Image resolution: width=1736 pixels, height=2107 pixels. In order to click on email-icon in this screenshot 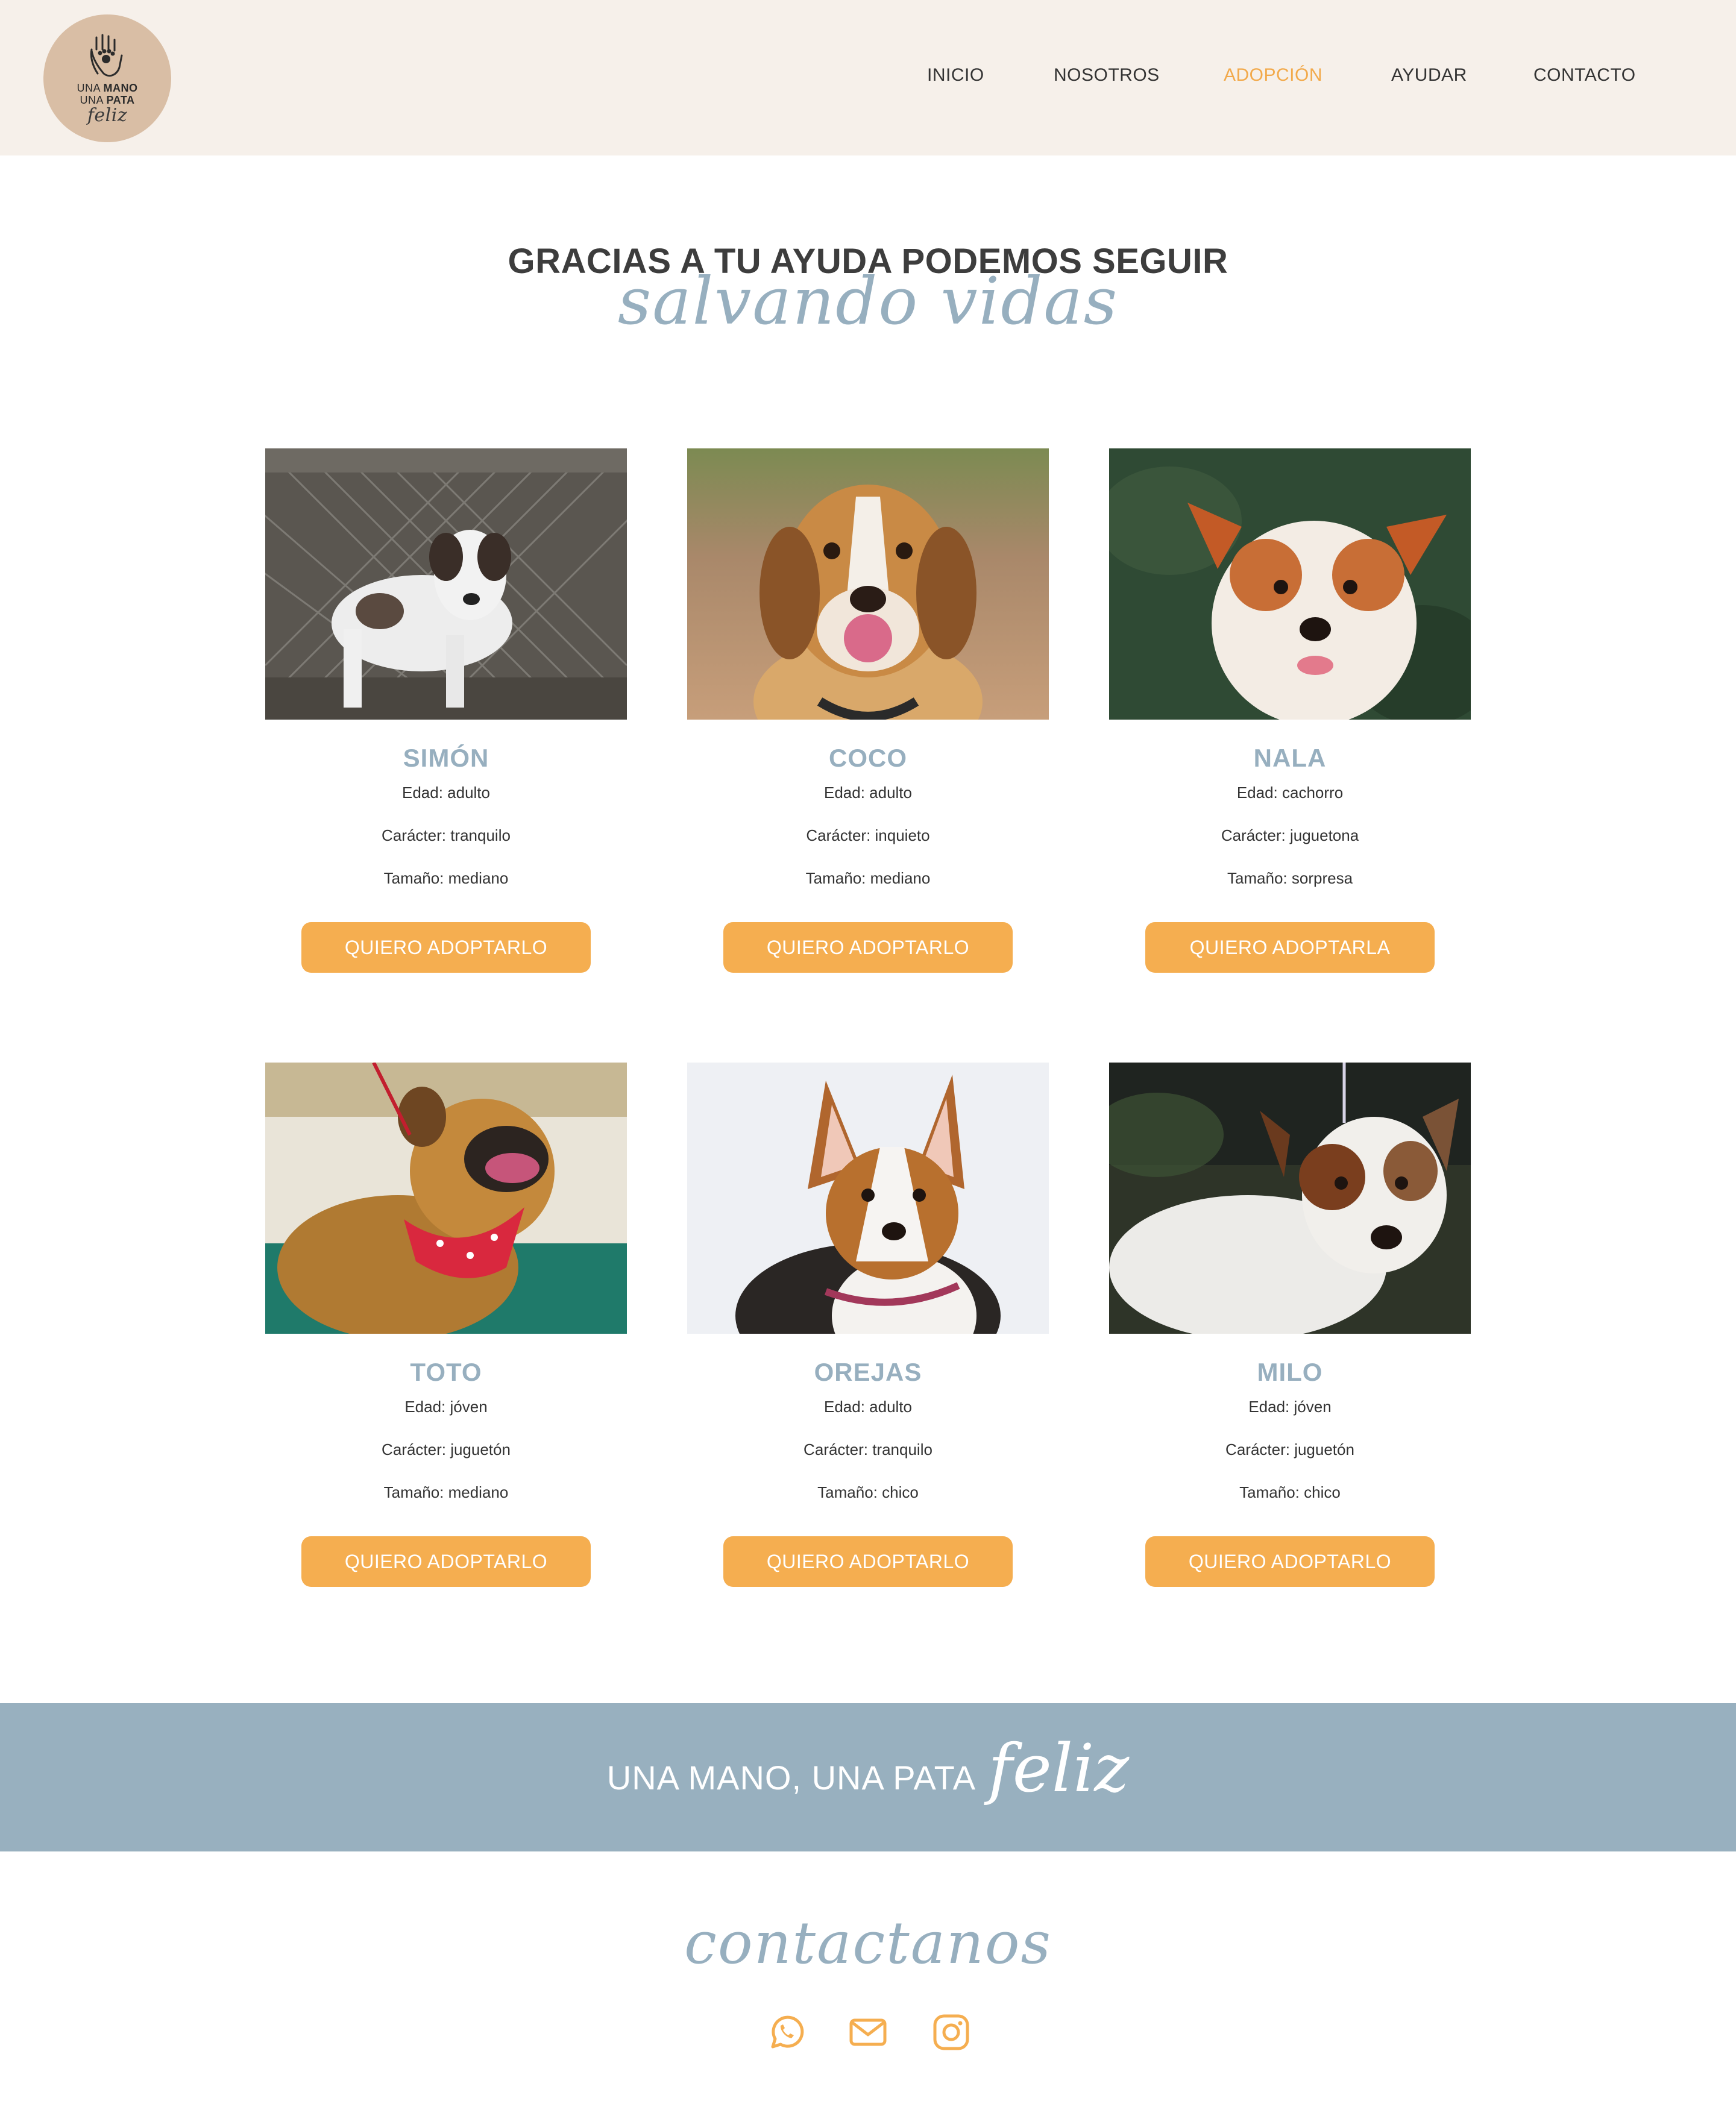, I will do `click(868, 2032)`.